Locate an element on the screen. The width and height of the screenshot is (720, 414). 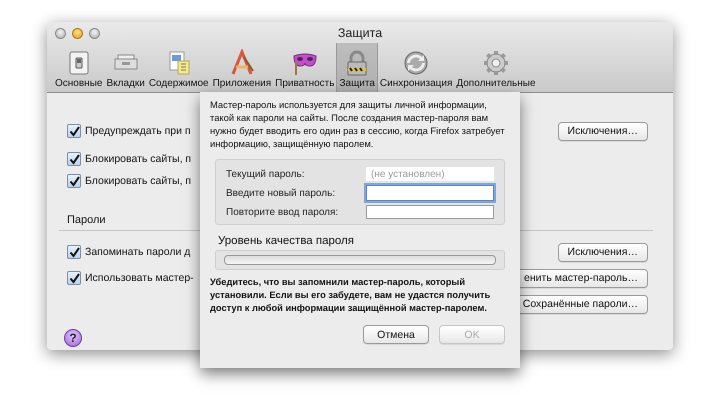
field-label: Повторите ввод пароля: is located at coordinates (282, 212).